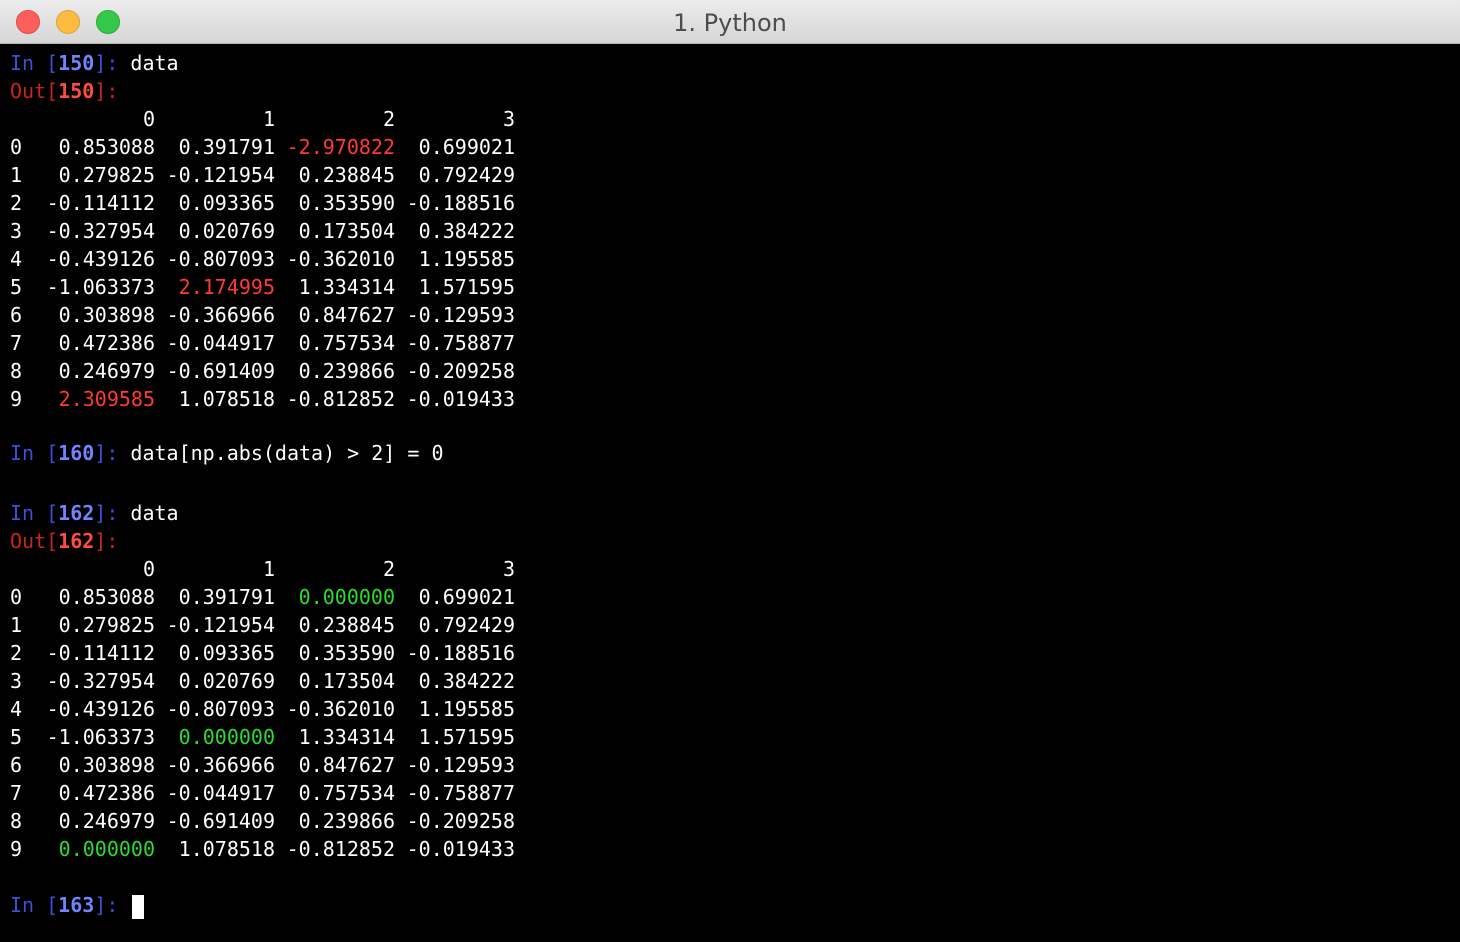 The width and height of the screenshot is (1460, 942). I want to click on table-cell: 0.279825, so click(106, 175).